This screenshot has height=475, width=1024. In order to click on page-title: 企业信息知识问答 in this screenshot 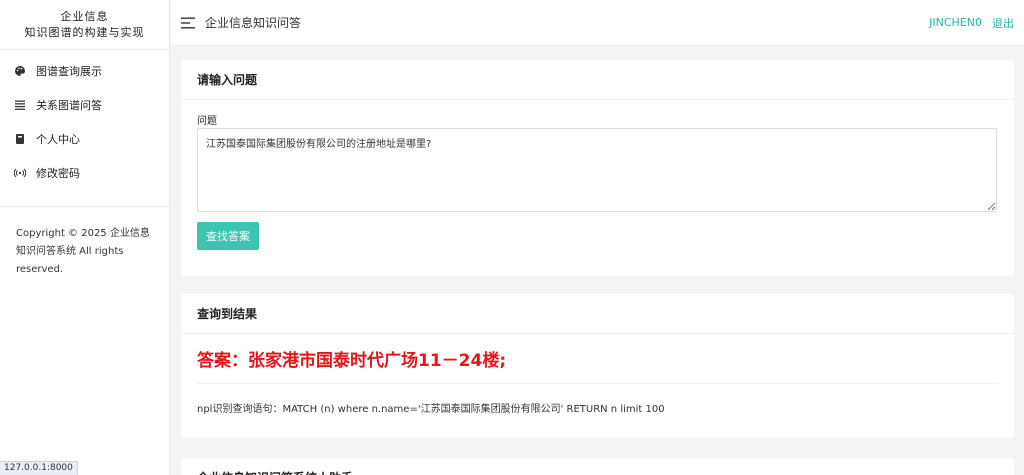, I will do `click(253, 23)`.